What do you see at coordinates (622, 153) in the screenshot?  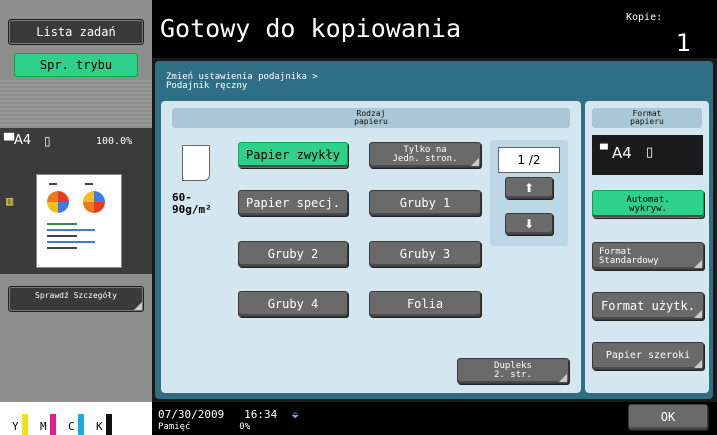 I see `current-format: A4` at bounding box center [622, 153].